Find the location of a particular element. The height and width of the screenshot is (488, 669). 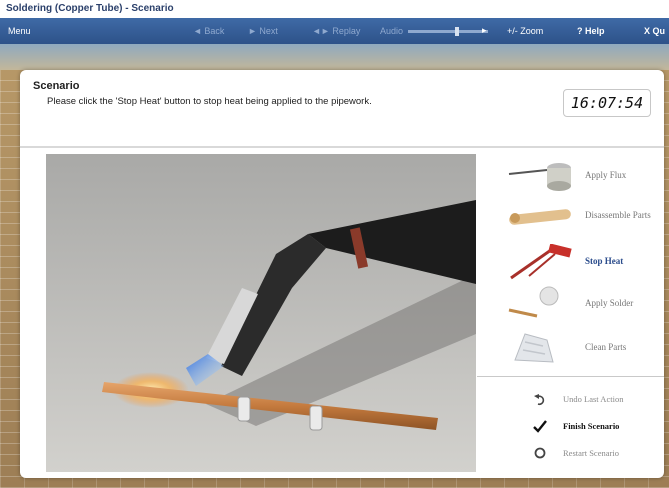

menu-button: Menu is located at coordinates (19, 31).